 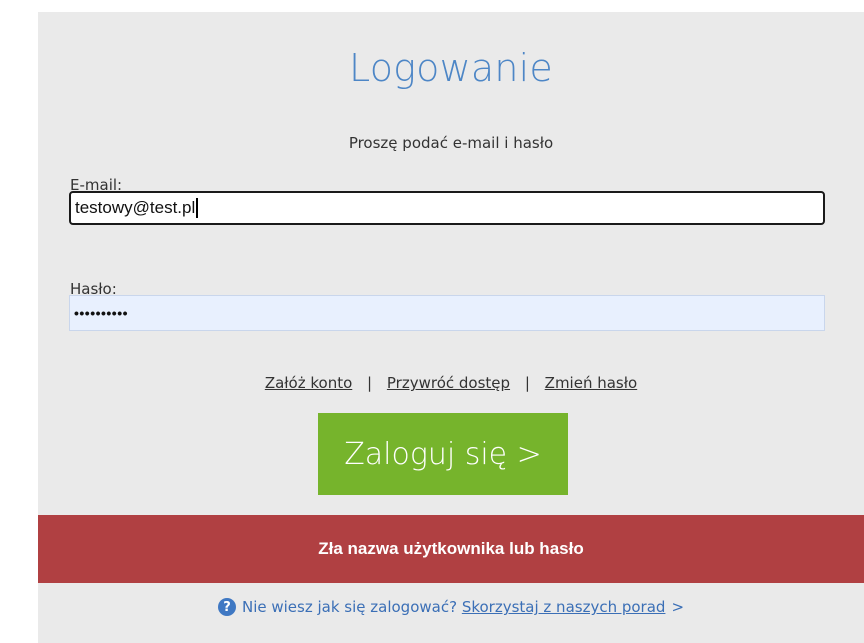 What do you see at coordinates (451, 549) in the screenshot?
I see `error-banner: Zła nazwa użytkownika lub hasło` at bounding box center [451, 549].